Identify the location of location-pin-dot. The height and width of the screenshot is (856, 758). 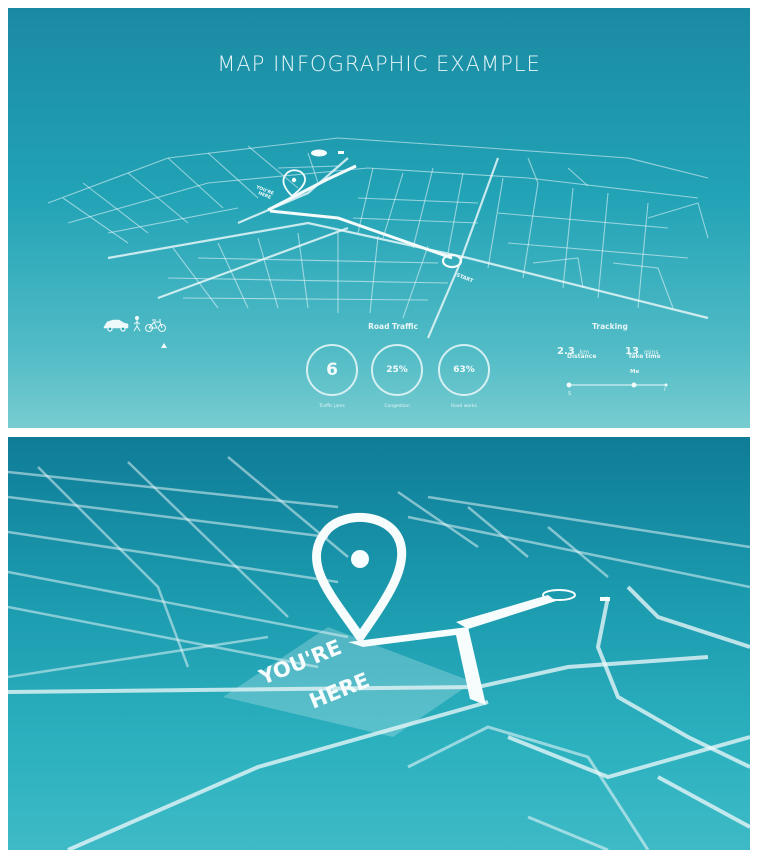
(294, 180).